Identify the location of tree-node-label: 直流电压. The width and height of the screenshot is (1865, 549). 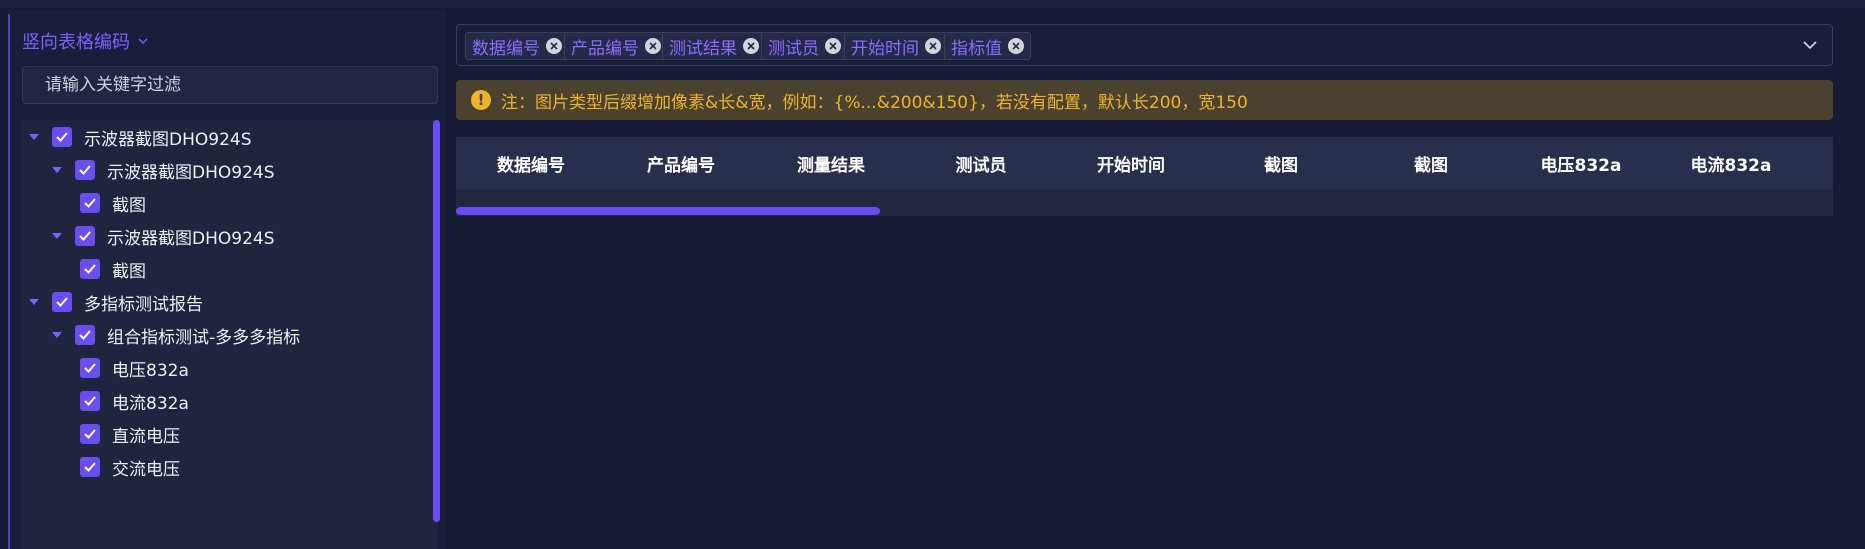
(146, 436).